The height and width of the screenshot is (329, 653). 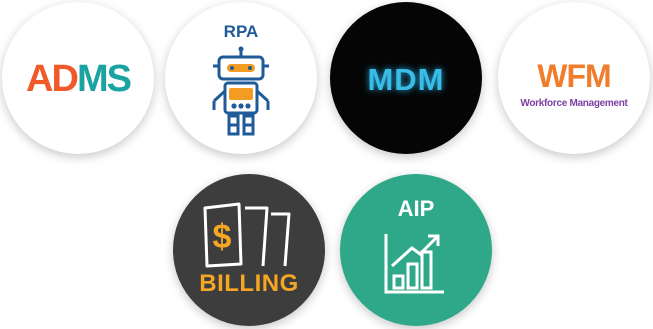 What do you see at coordinates (241, 91) in the screenshot?
I see `robot-icon` at bounding box center [241, 91].